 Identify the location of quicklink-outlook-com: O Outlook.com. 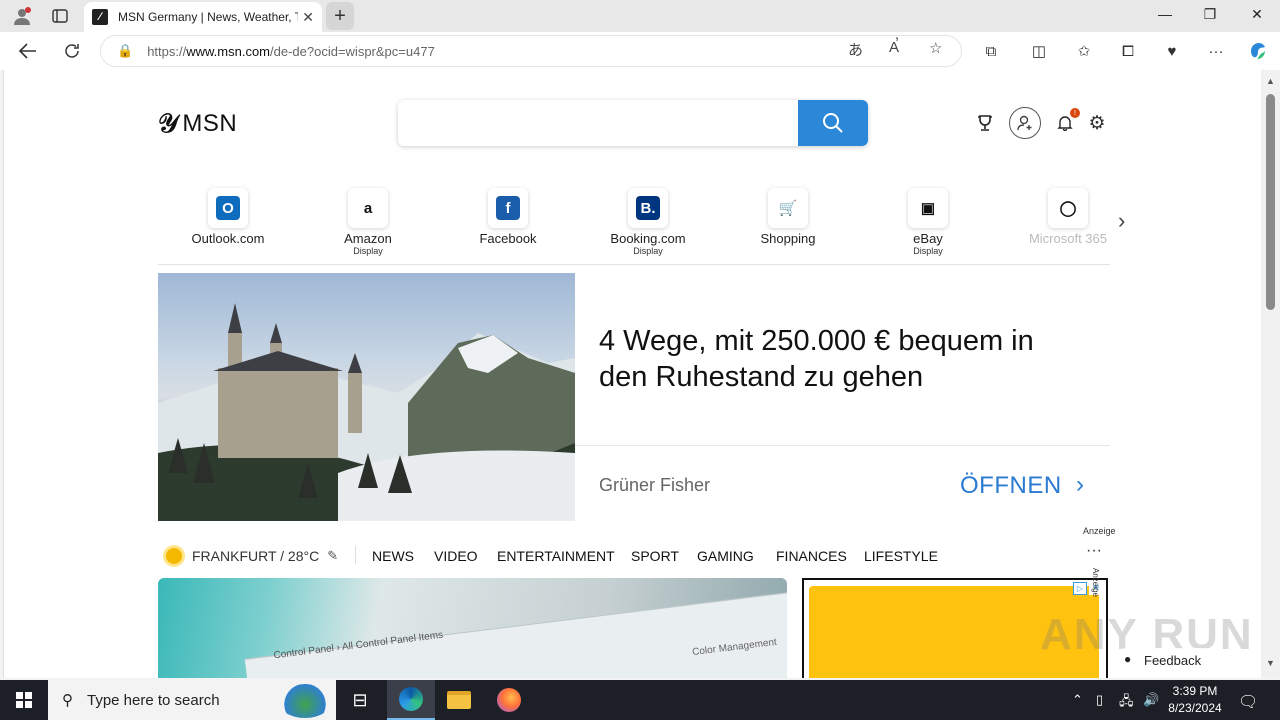
(228, 217).